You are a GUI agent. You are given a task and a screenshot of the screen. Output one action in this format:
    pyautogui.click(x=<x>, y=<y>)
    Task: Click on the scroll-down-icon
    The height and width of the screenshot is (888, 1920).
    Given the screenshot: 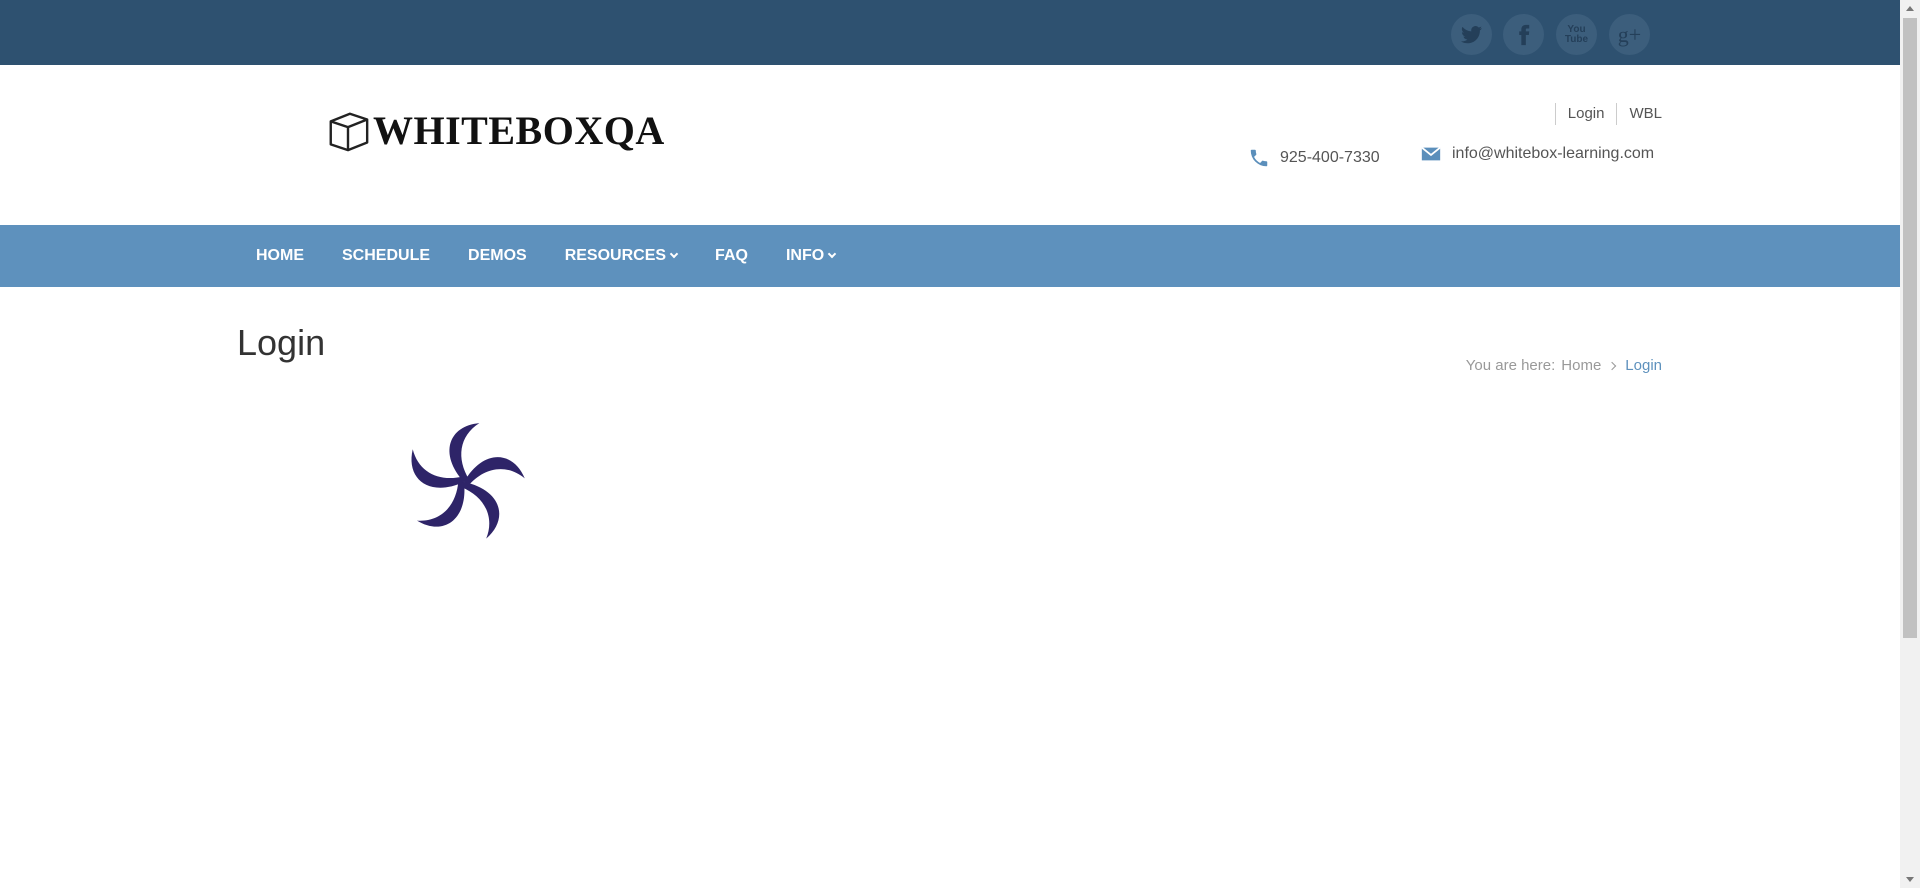 What is the action you would take?
    pyautogui.click(x=1910, y=879)
    